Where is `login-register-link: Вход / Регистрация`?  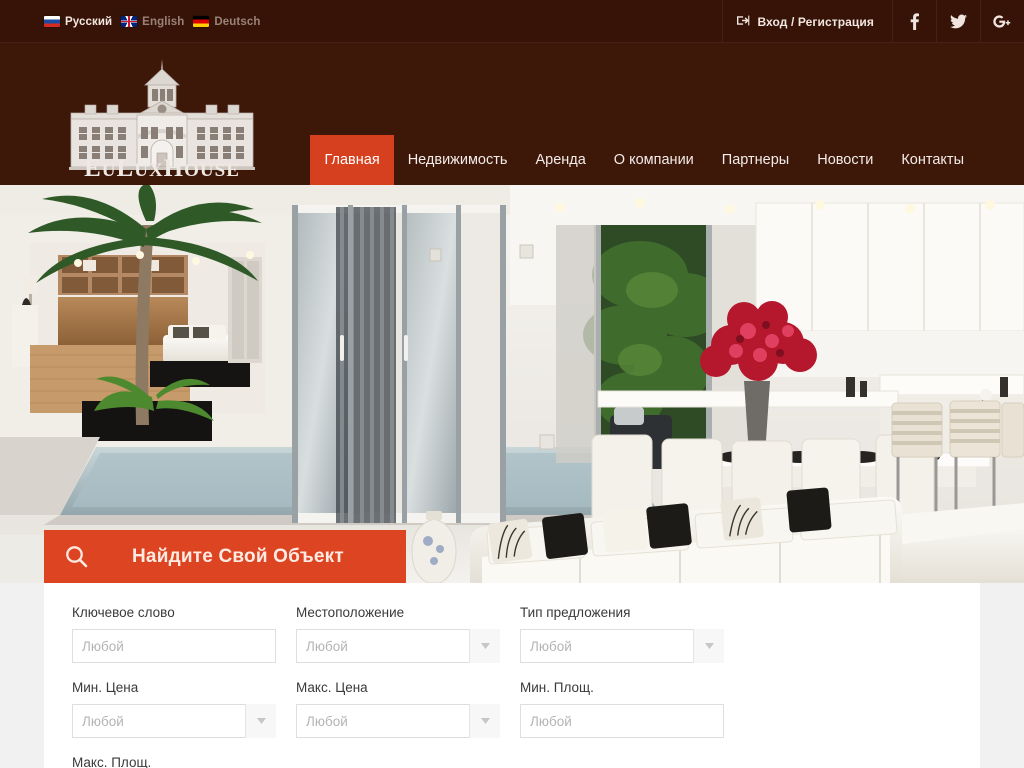
login-register-link: Вход / Регистрация is located at coordinates (807, 21).